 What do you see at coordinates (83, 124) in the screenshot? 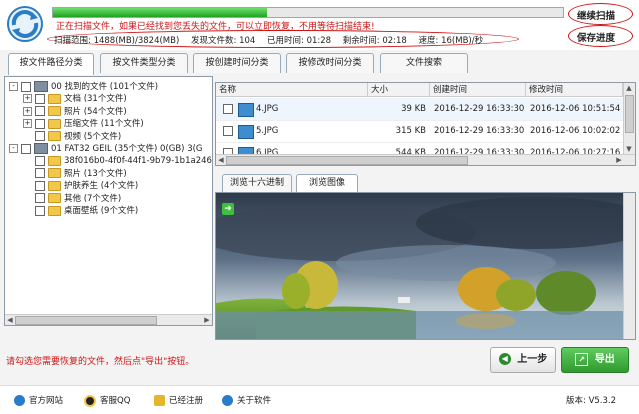
I see `tree-node: + 压缩文件 (11个文件)` at bounding box center [83, 124].